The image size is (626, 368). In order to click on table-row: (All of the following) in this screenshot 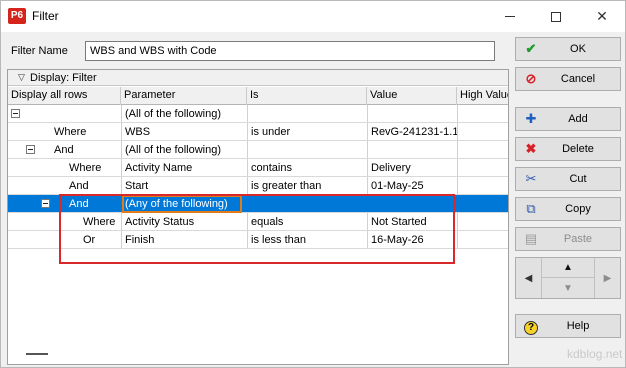, I will do `click(258, 114)`.